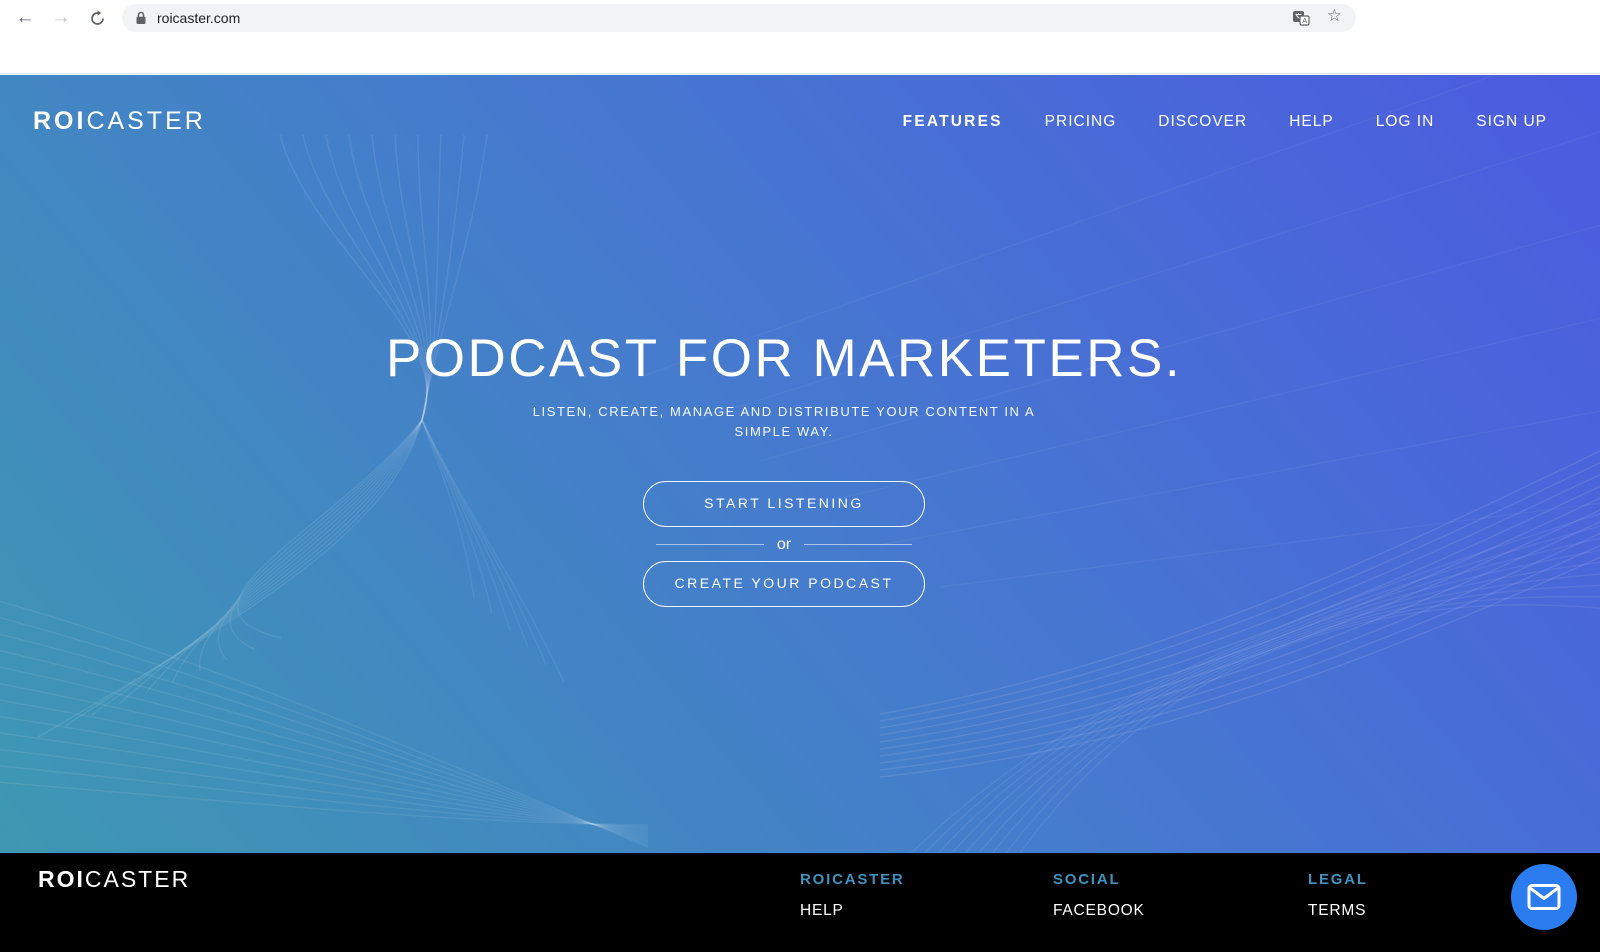 The height and width of the screenshot is (952, 1600). What do you see at coordinates (1304, 20) in the screenshot?
I see `svg-text: A` at bounding box center [1304, 20].